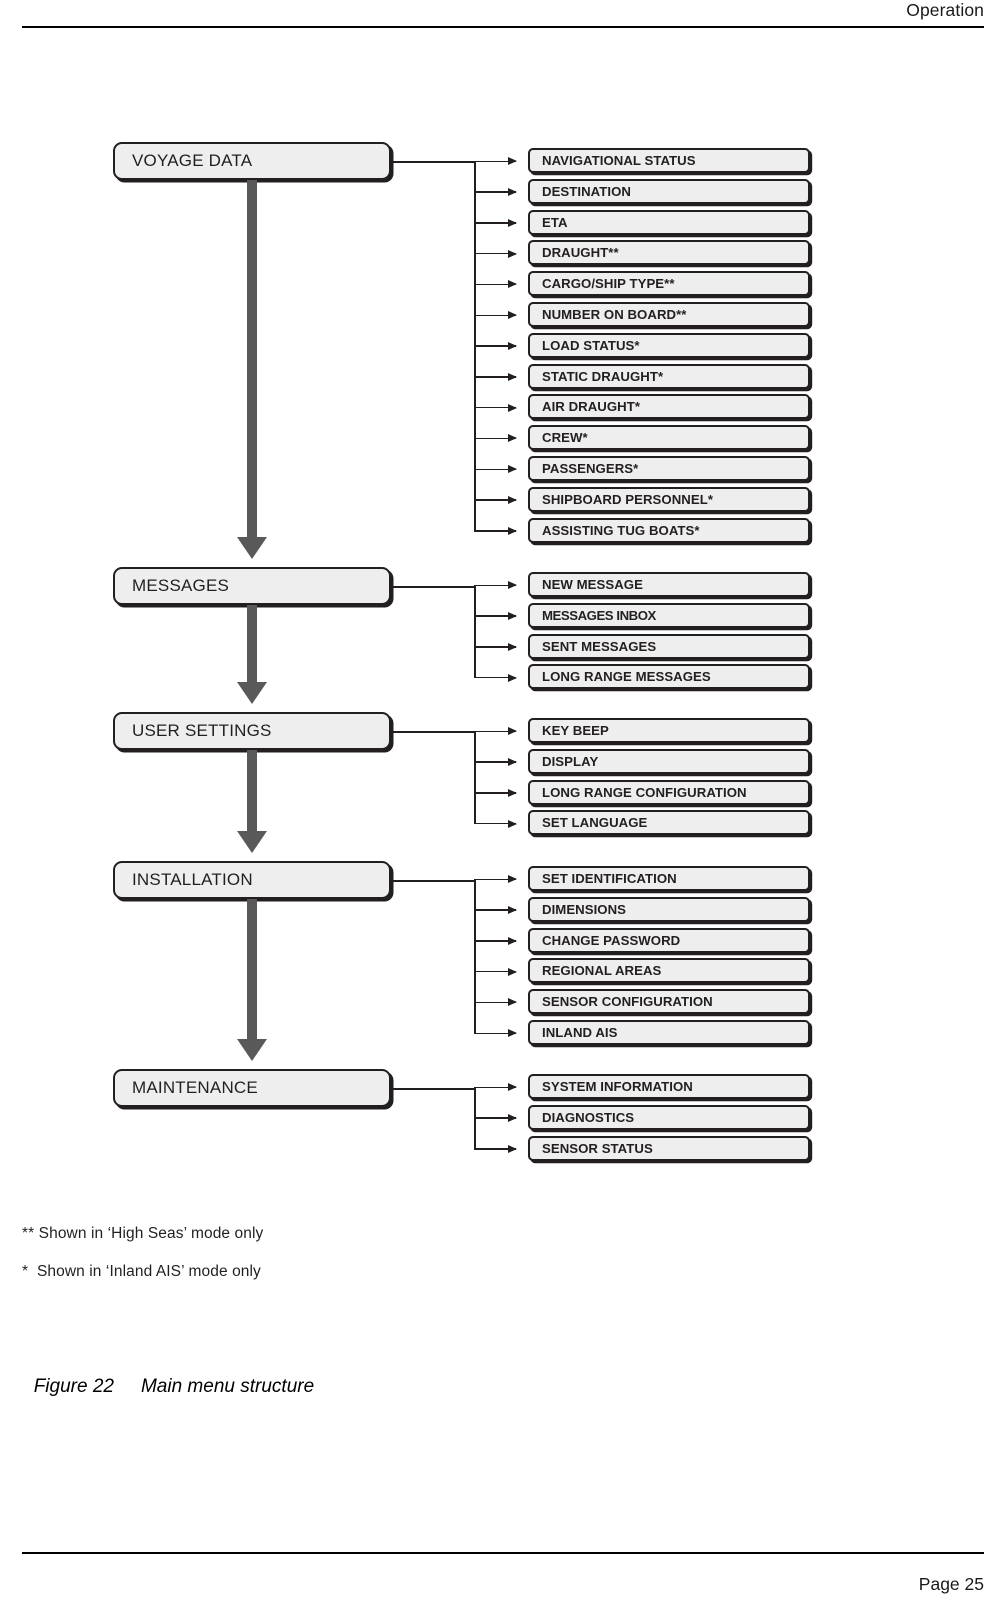  I want to click on submenu-box: AIR DRAUGHT*, so click(669, 407).